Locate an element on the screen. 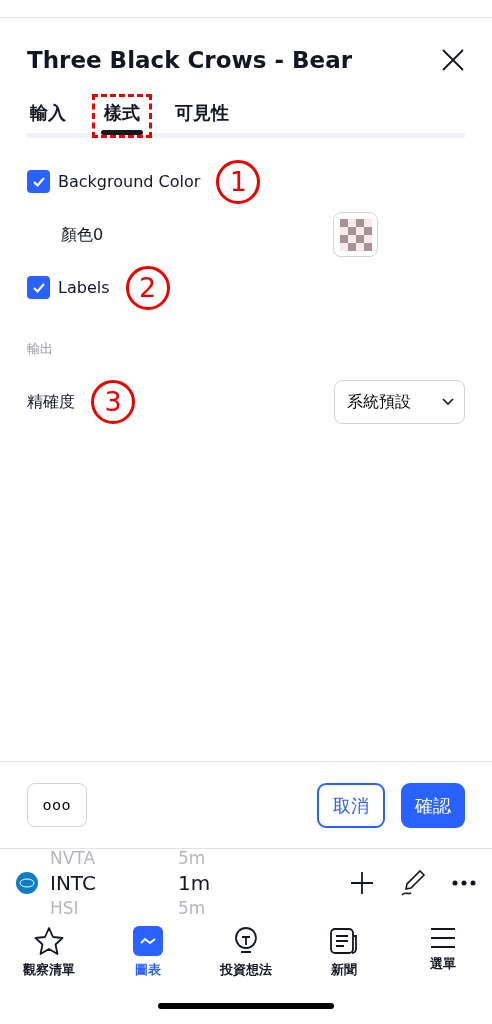 This screenshot has height=1024, width=492. color-swatch is located at coordinates (355, 234).